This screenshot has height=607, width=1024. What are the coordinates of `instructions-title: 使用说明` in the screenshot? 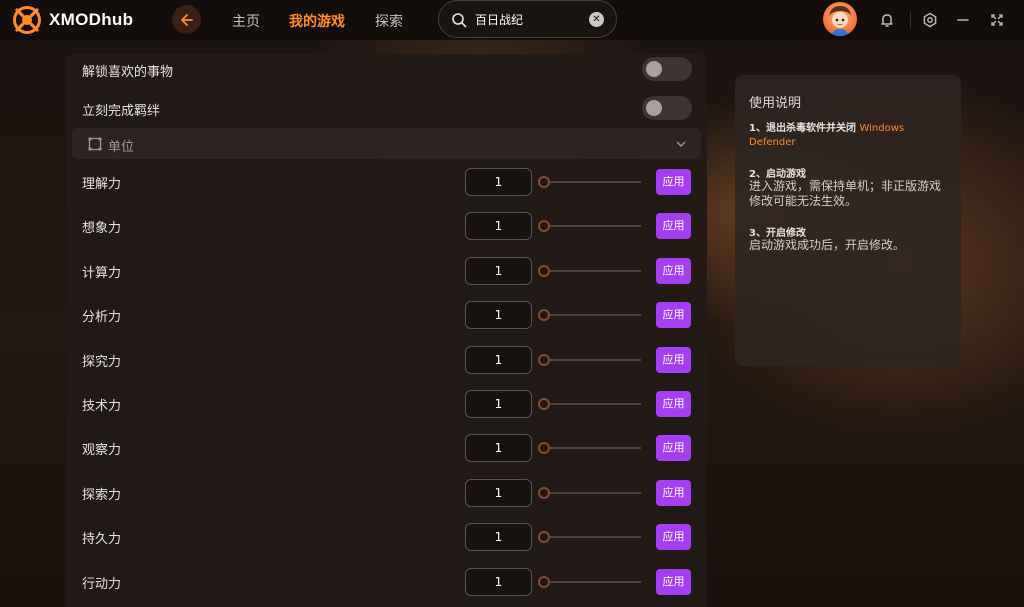 It's located at (775, 103).